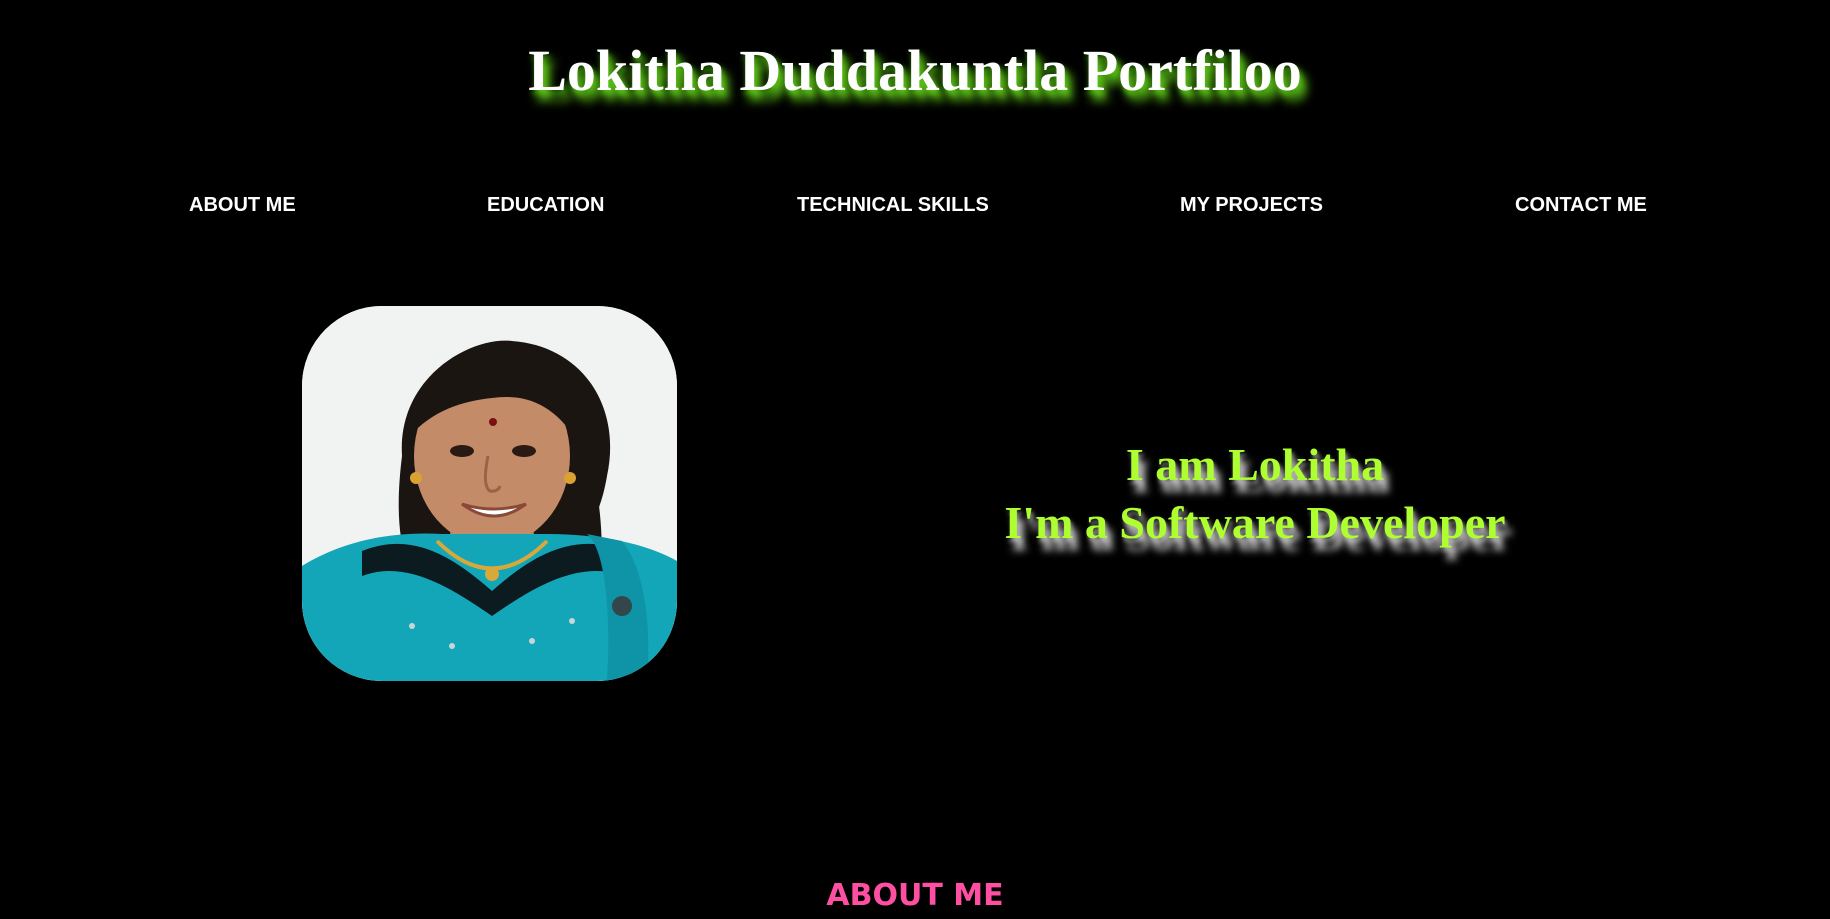 The width and height of the screenshot is (1830, 919). What do you see at coordinates (915, 70) in the screenshot?
I see `site-title: Lokitha Duddakuntla Portfiloo` at bounding box center [915, 70].